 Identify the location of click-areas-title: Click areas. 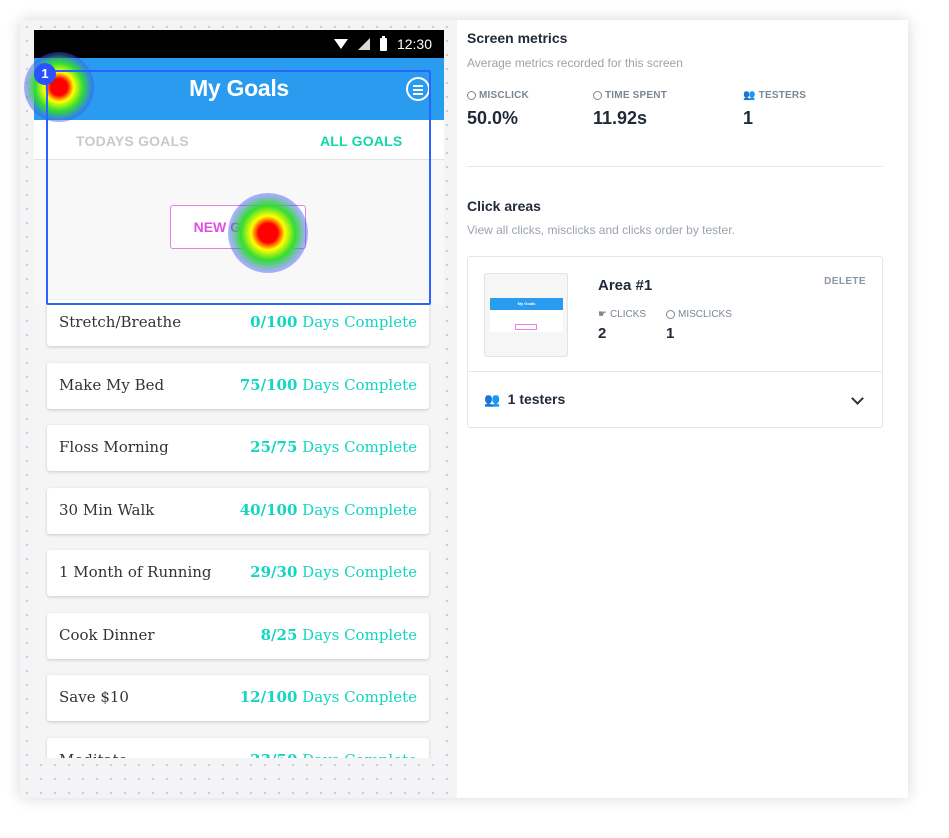
(504, 206).